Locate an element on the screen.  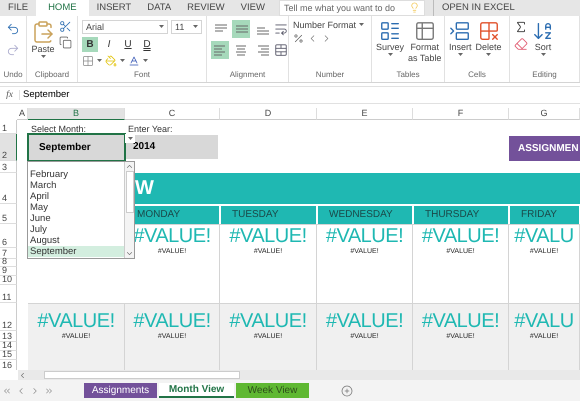
menu-tab: FILE is located at coordinates (18, 8).